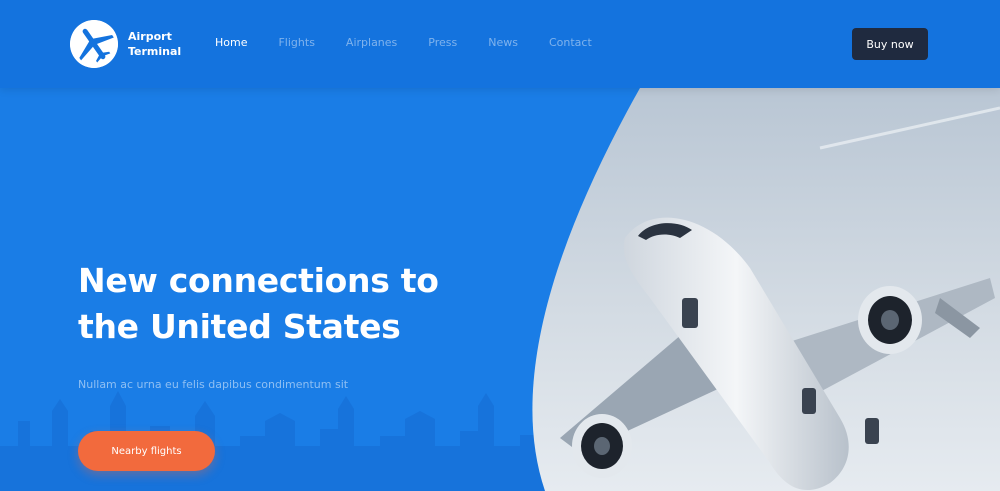 This screenshot has width=1000, height=491. I want to click on nav-item-home: Home, so click(231, 42).